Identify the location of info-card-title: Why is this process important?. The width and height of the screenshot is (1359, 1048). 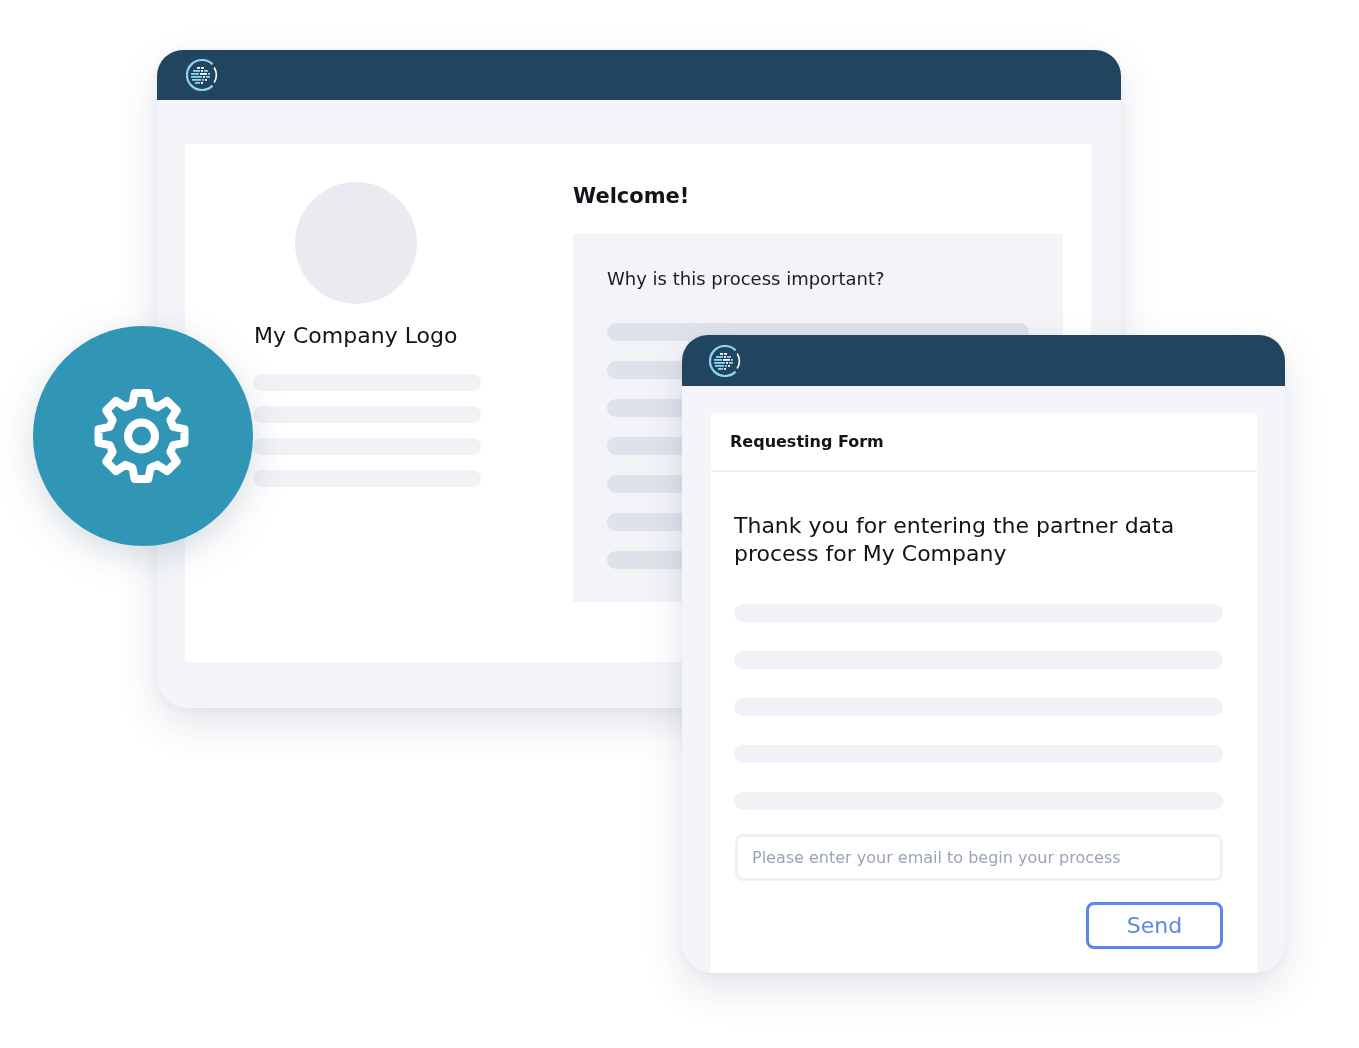
(746, 279).